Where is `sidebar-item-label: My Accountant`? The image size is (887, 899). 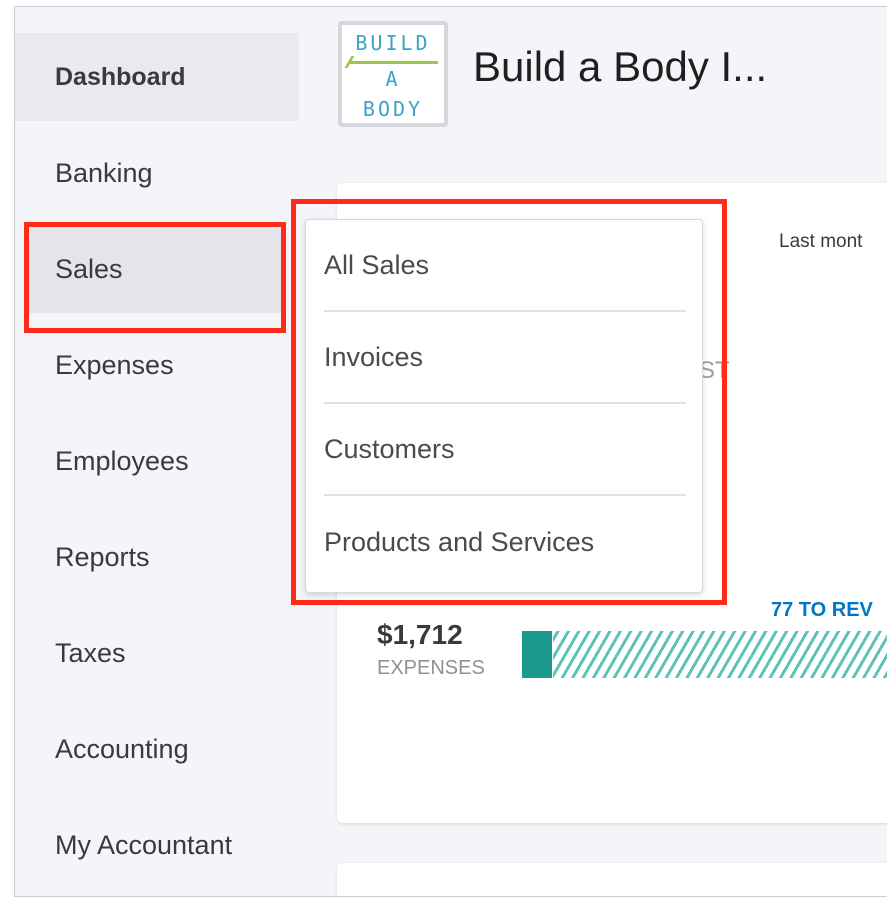 sidebar-item-label: My Accountant is located at coordinates (144, 844).